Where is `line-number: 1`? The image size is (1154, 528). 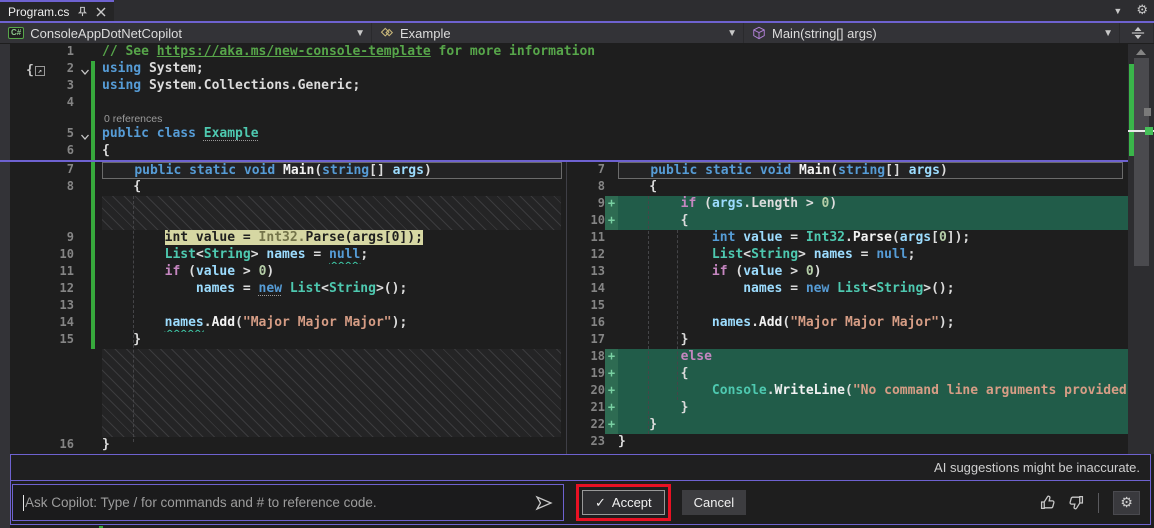
line-number: 1 is located at coordinates (70, 51).